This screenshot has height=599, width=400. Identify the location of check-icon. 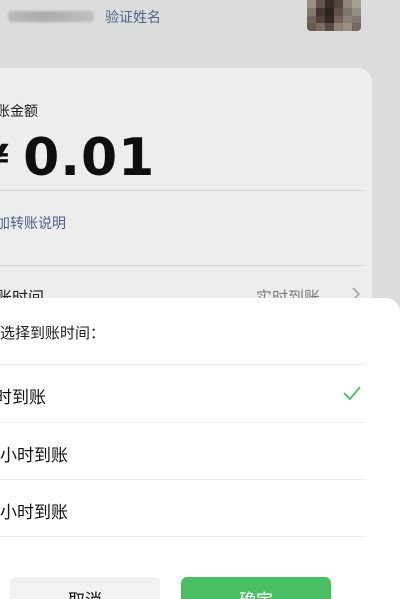
(352, 393).